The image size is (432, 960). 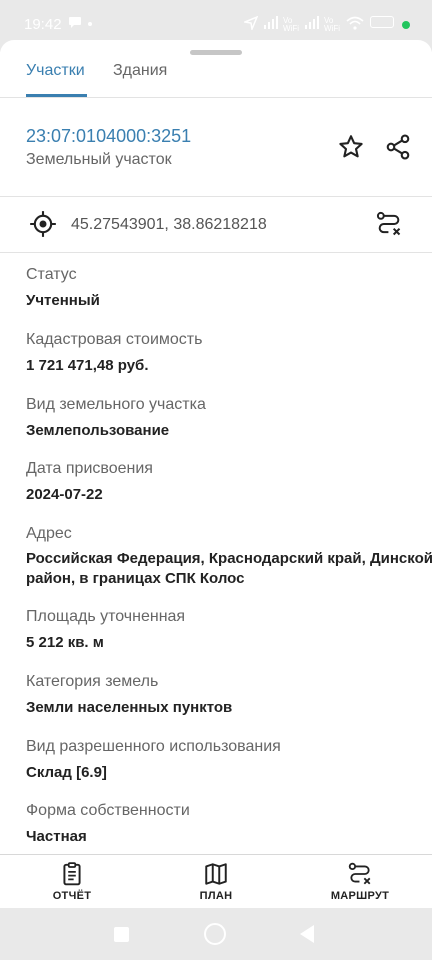 What do you see at coordinates (307, 934) in the screenshot?
I see `back-icon` at bounding box center [307, 934].